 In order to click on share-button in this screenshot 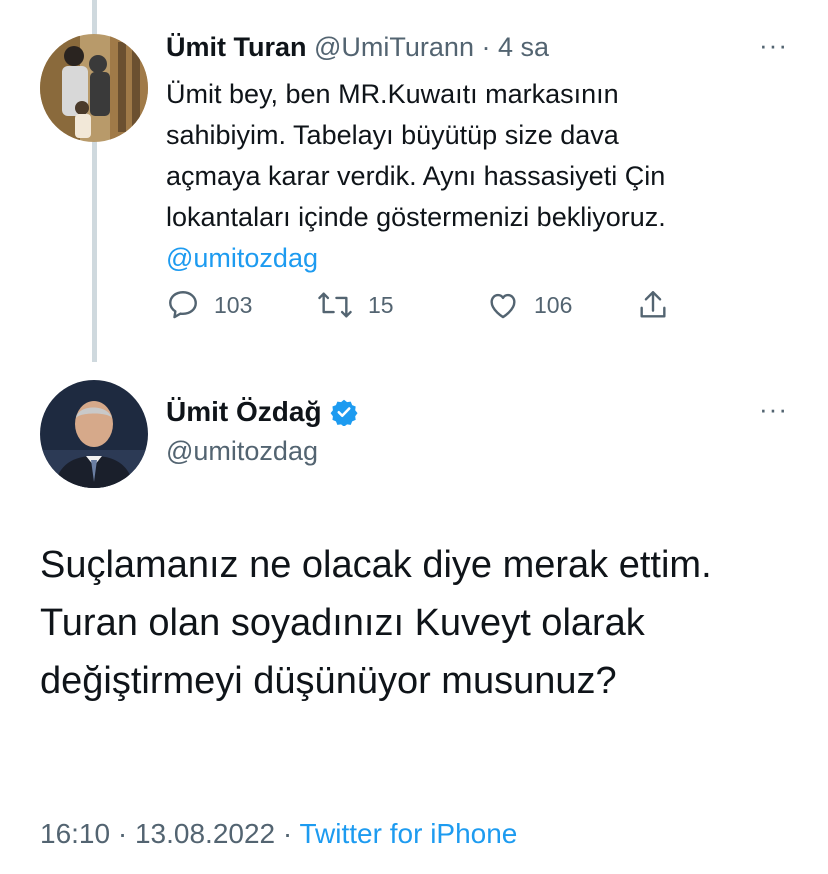, I will do `click(660, 305)`.